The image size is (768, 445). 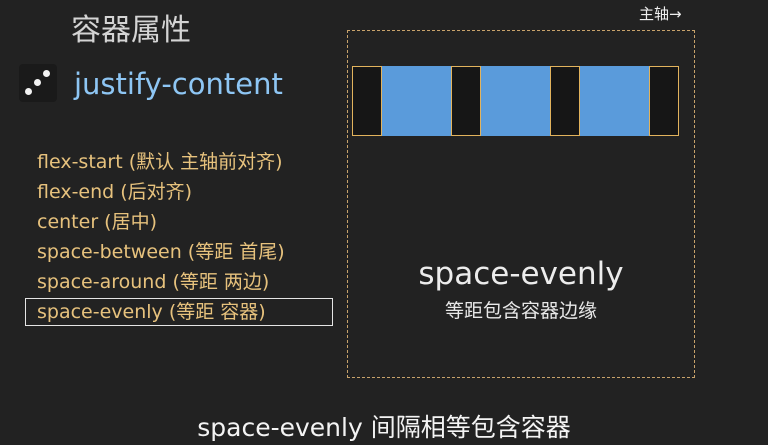 I want to click on value-item-space-around: space-around (等距 两边), so click(x=153, y=282).